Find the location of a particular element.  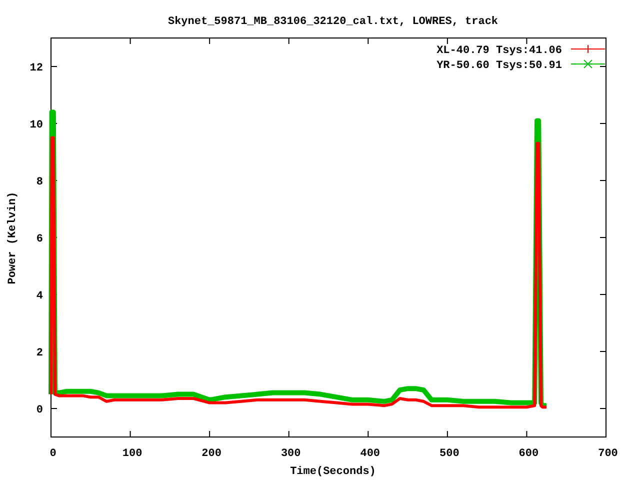

axis-tick-label: 6 is located at coordinates (39, 240).